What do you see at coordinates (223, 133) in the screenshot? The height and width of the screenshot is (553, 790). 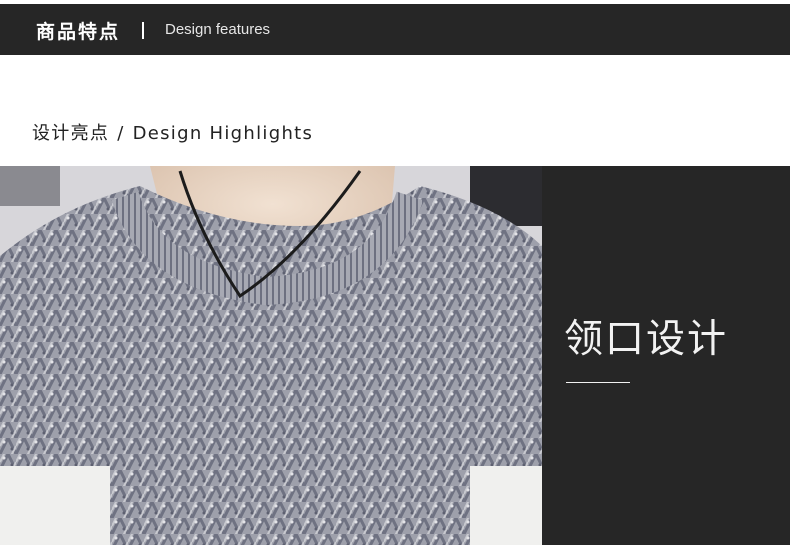 I see `section-heading-en: Design Highlights` at bounding box center [223, 133].